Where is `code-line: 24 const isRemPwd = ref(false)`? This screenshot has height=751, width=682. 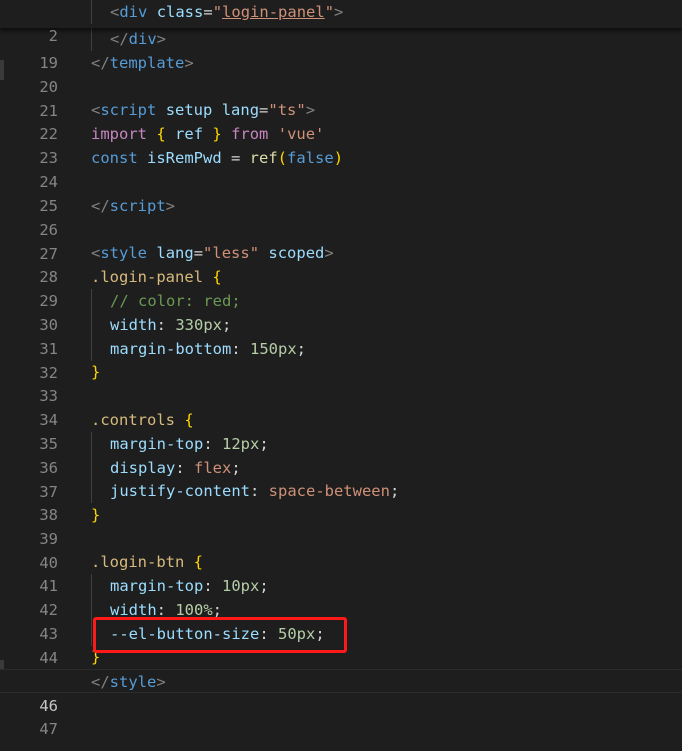
code-line: 24 const isRemPwd = ref(false) is located at coordinates (341, 168).